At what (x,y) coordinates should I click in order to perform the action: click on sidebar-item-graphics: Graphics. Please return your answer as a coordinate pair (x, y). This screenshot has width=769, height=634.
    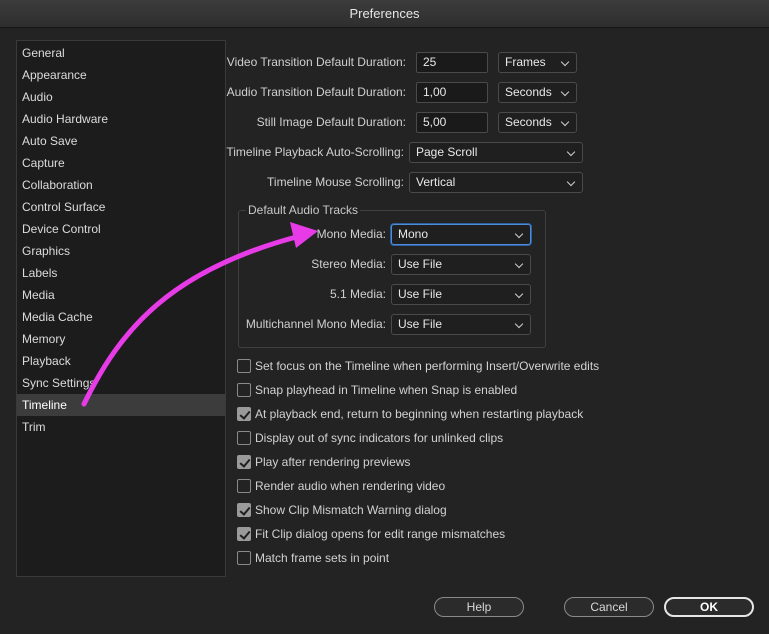
    Looking at the image, I should click on (121, 251).